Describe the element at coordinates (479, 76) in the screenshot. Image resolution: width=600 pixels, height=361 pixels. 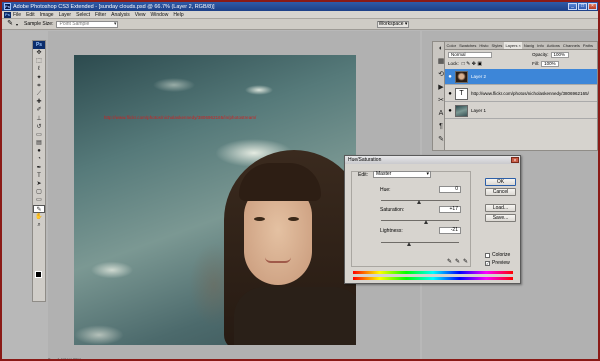
I see `layer-name: Layer 2` at that location.